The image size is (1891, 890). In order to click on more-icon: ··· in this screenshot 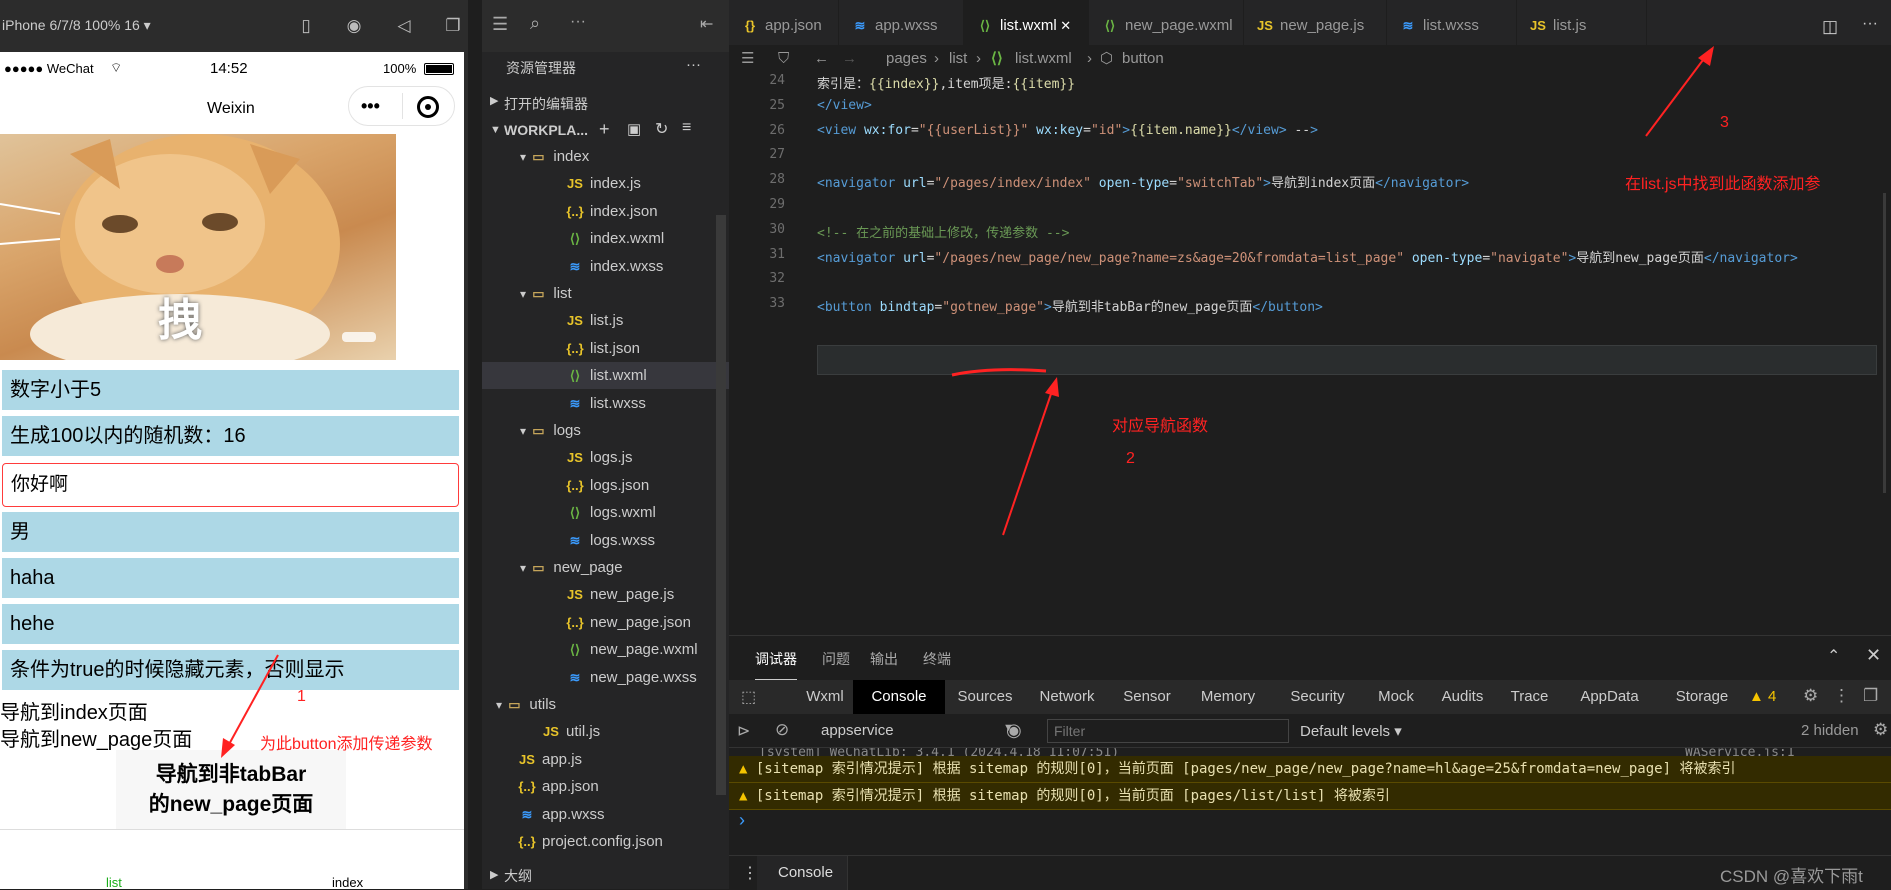, I will do `click(578, 22)`.